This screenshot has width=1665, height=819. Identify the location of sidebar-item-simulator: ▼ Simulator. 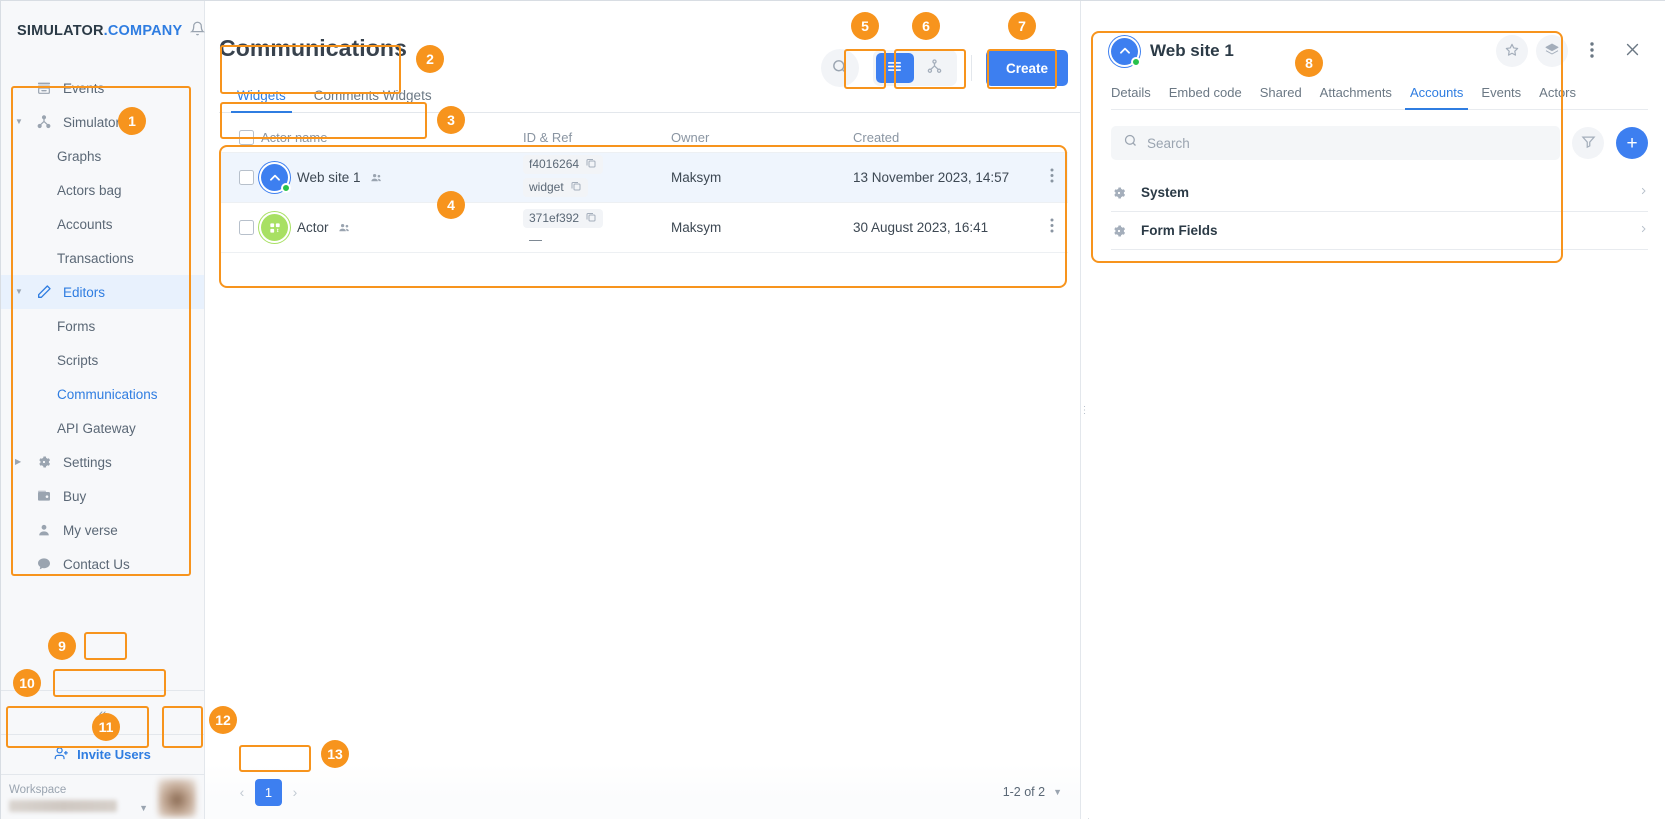
(102, 122).